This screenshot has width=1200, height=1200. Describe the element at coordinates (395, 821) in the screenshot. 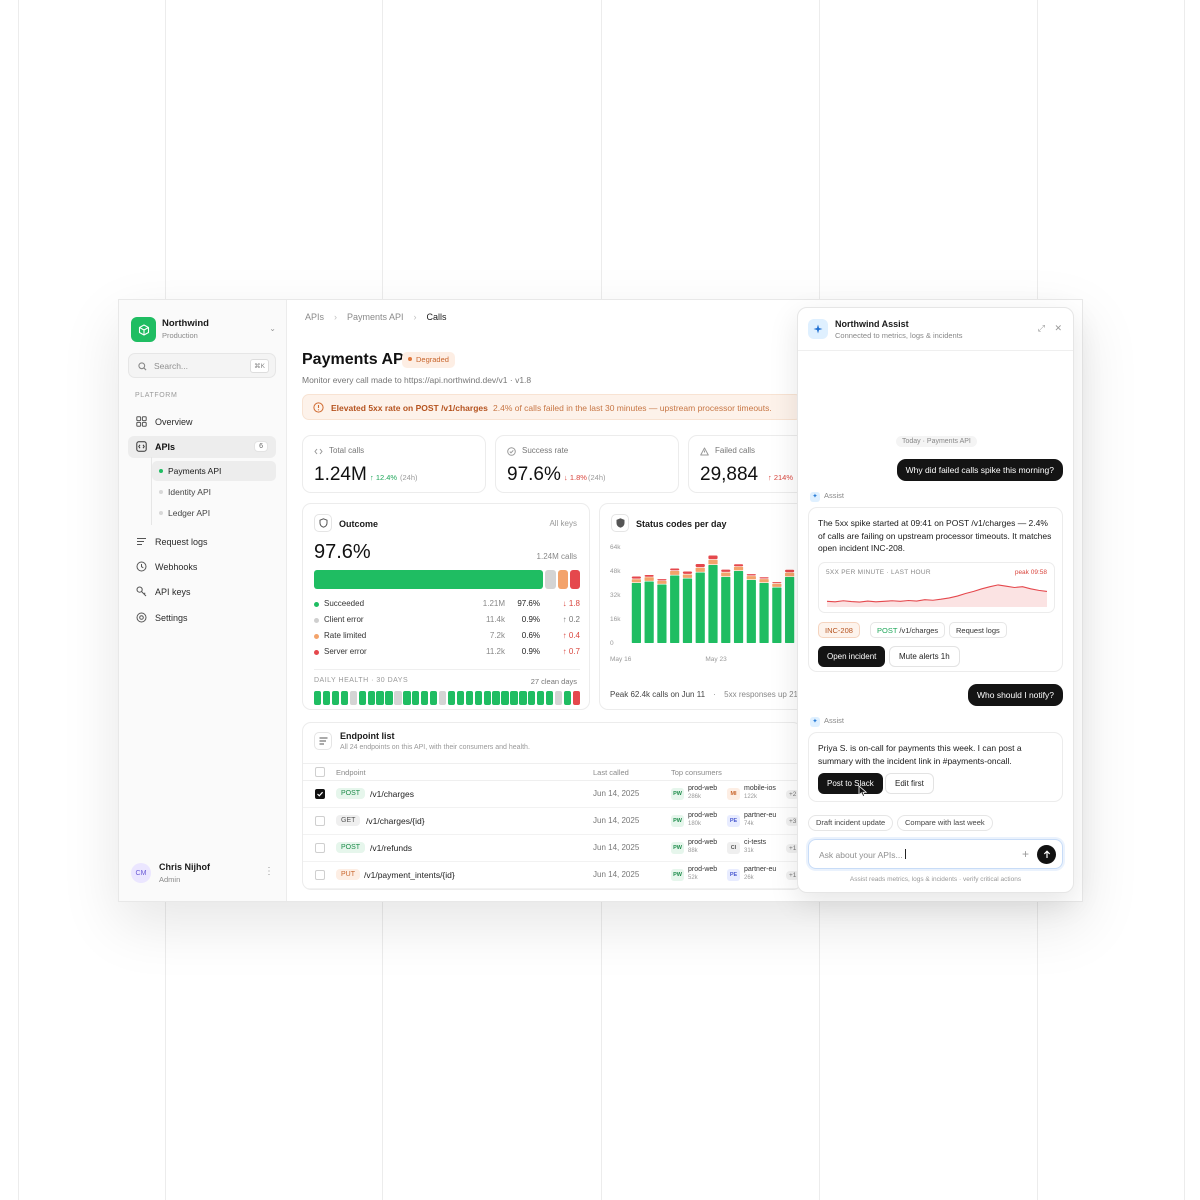

I see `endpoint-path: /v1/charges/{id}` at that location.